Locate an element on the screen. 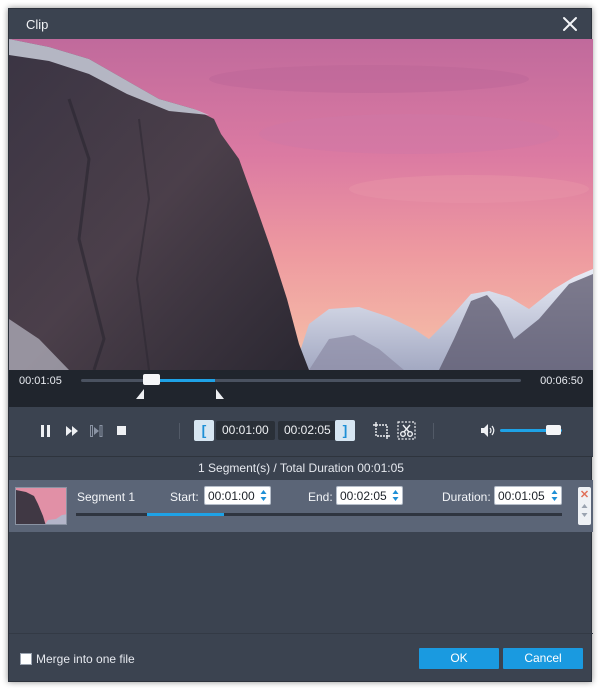 This screenshot has height=690, width=600. timeline: 00:01:05 00:06:50 is located at coordinates (301, 388).